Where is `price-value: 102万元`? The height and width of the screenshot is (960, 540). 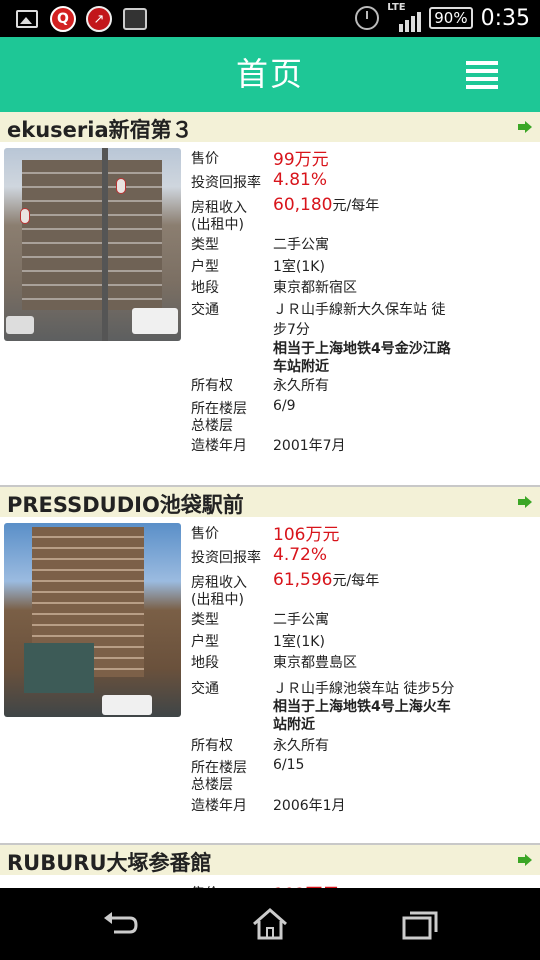 price-value: 102万元 is located at coordinates (306, 884).